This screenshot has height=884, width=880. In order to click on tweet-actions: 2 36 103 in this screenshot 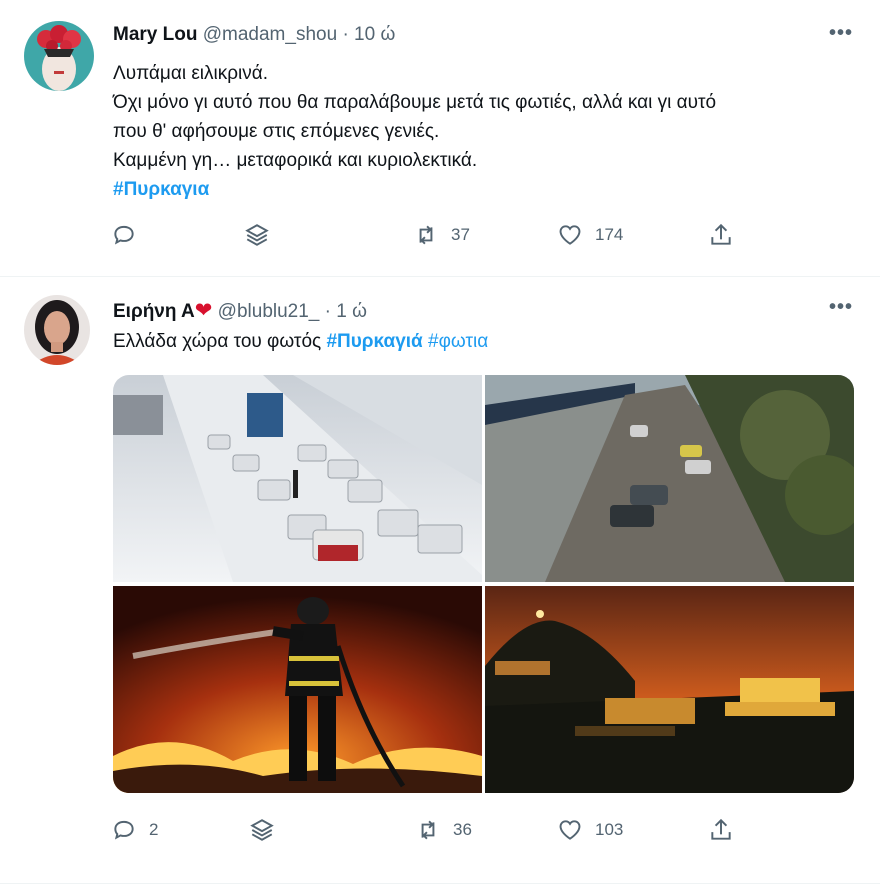, I will do `click(440, 837)`.